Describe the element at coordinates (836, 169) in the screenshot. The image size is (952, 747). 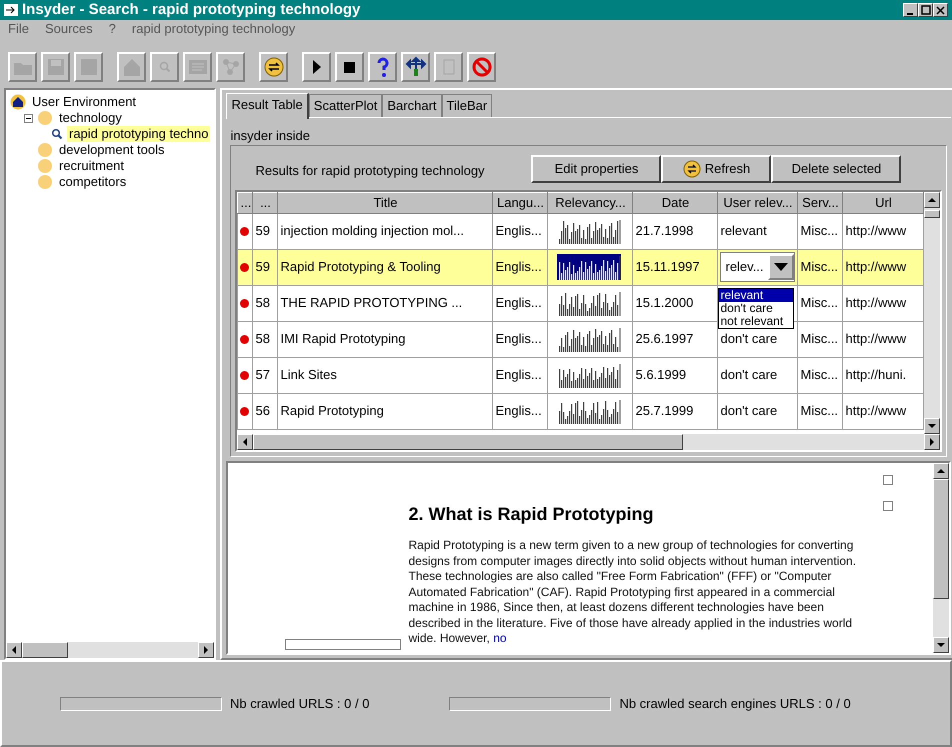
I see `button: Delete selected` at that location.